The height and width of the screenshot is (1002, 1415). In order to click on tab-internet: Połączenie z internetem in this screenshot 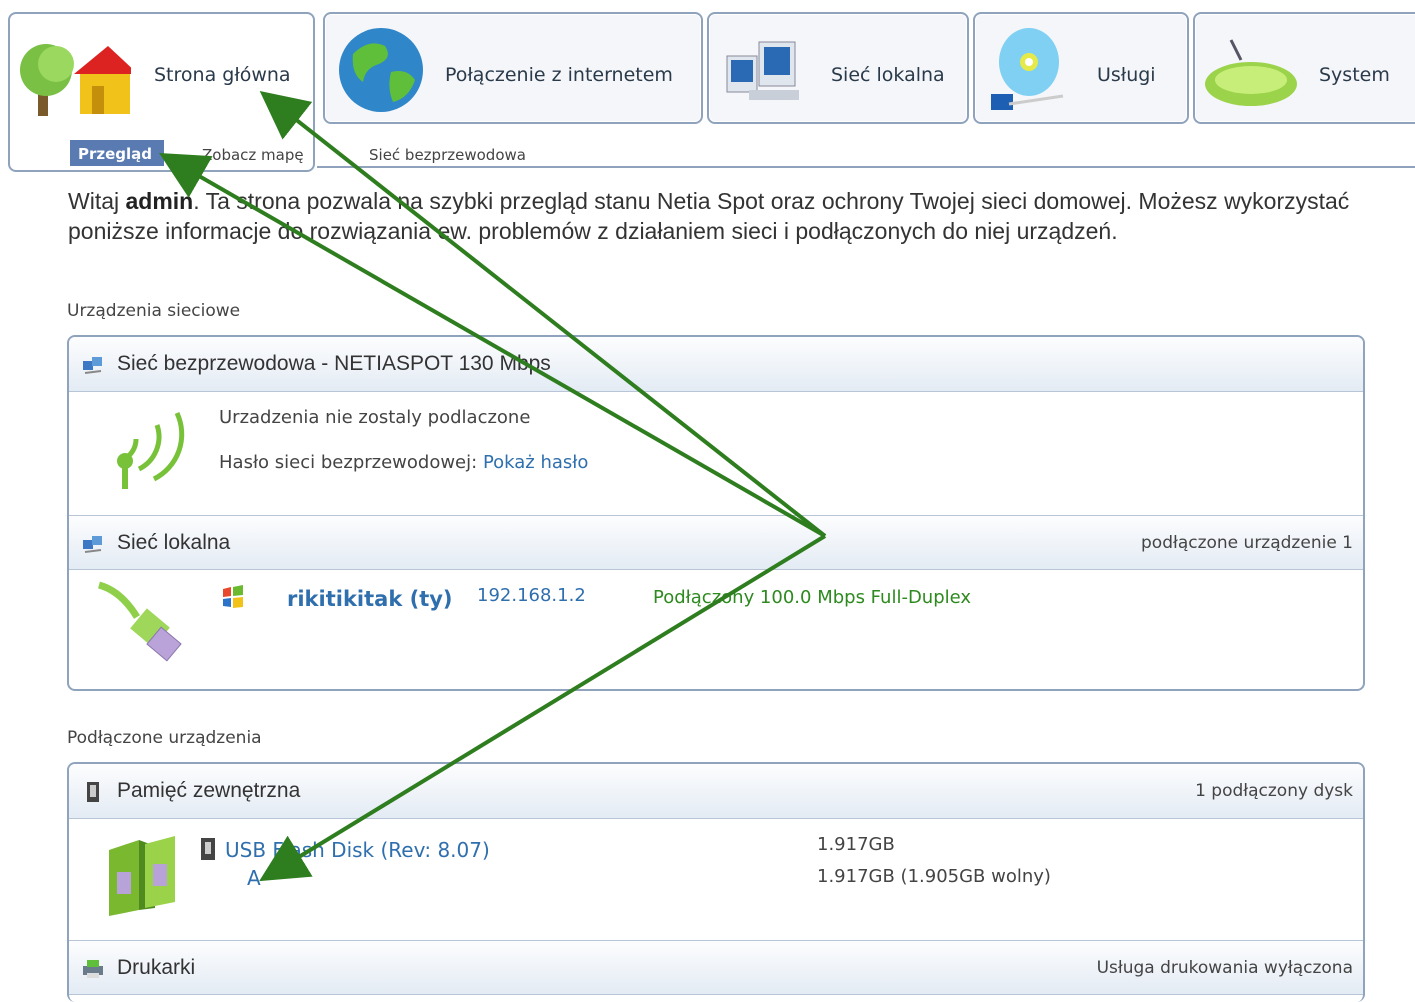, I will do `click(513, 68)`.